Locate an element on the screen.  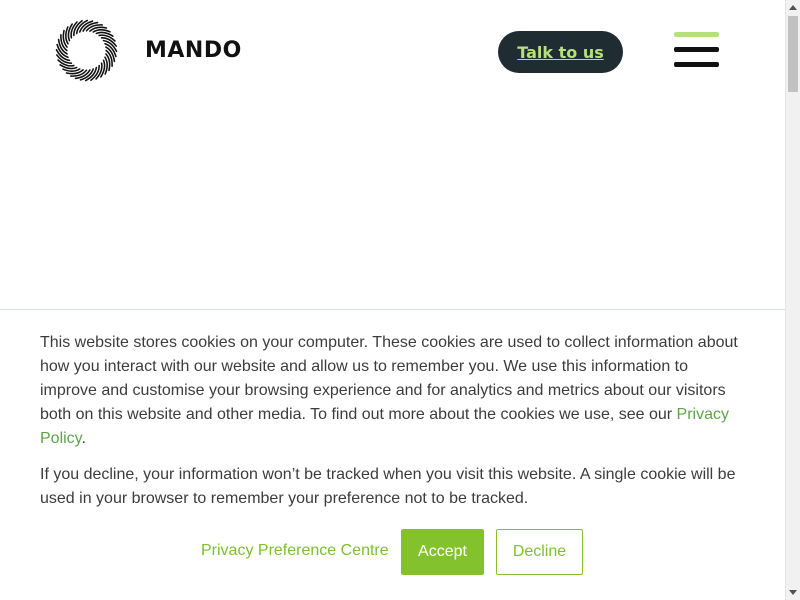
logo-link: MANDO is located at coordinates (148, 50).